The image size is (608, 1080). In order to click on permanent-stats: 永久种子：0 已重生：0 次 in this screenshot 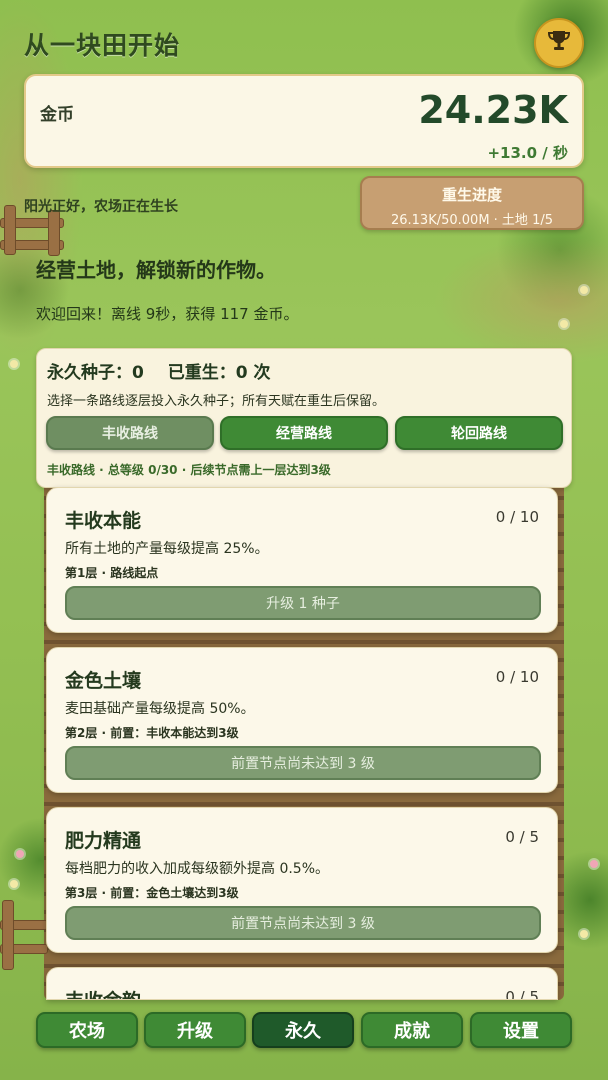, I will do `click(168, 370)`.